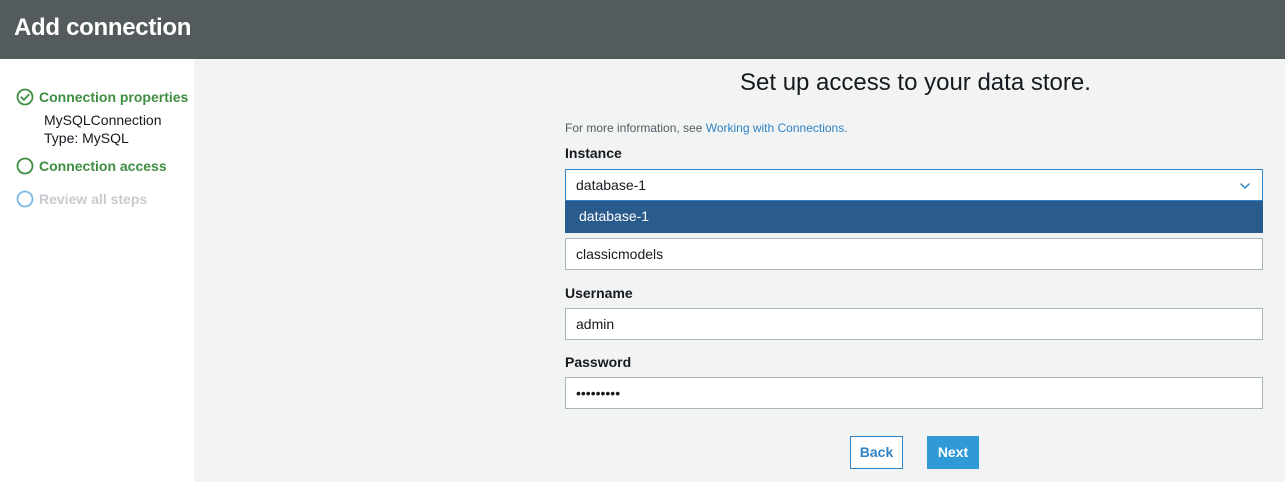  Describe the element at coordinates (635, 128) in the screenshot. I see `info-prefix: For more information, see` at that location.